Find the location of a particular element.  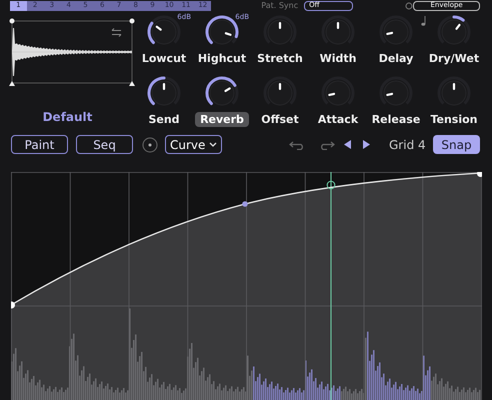

knob-label: Stretch is located at coordinates (280, 58).